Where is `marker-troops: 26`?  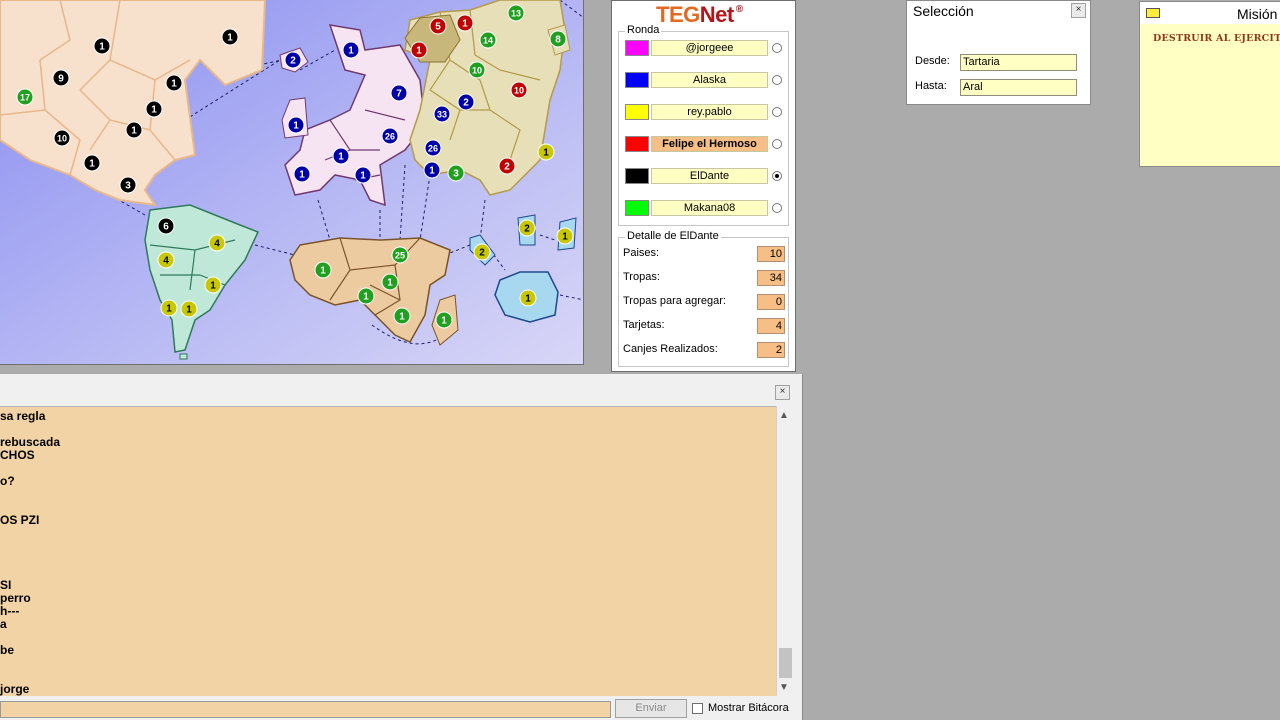 marker-troops: 26 is located at coordinates (433, 149).